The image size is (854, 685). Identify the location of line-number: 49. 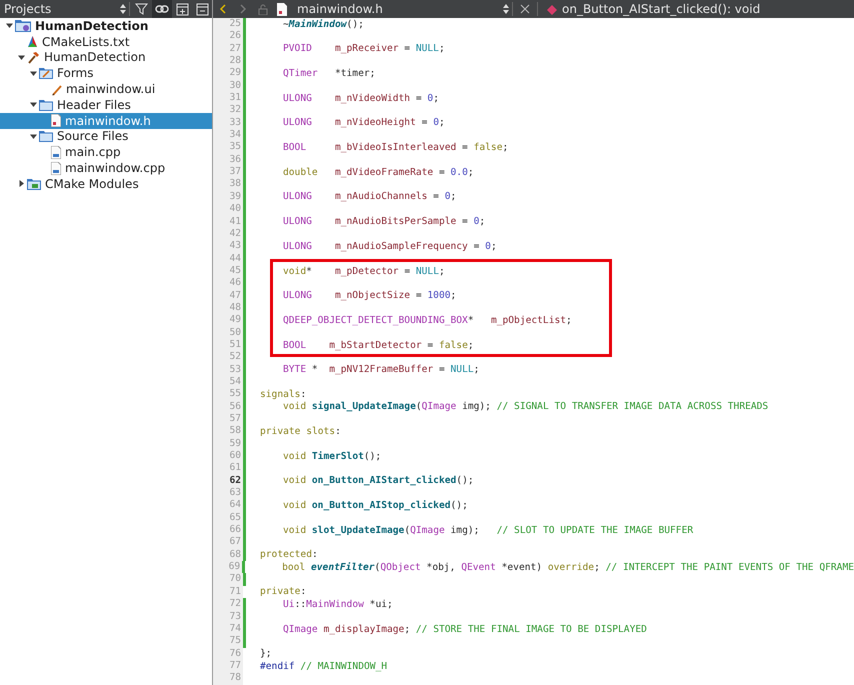
(228, 320).